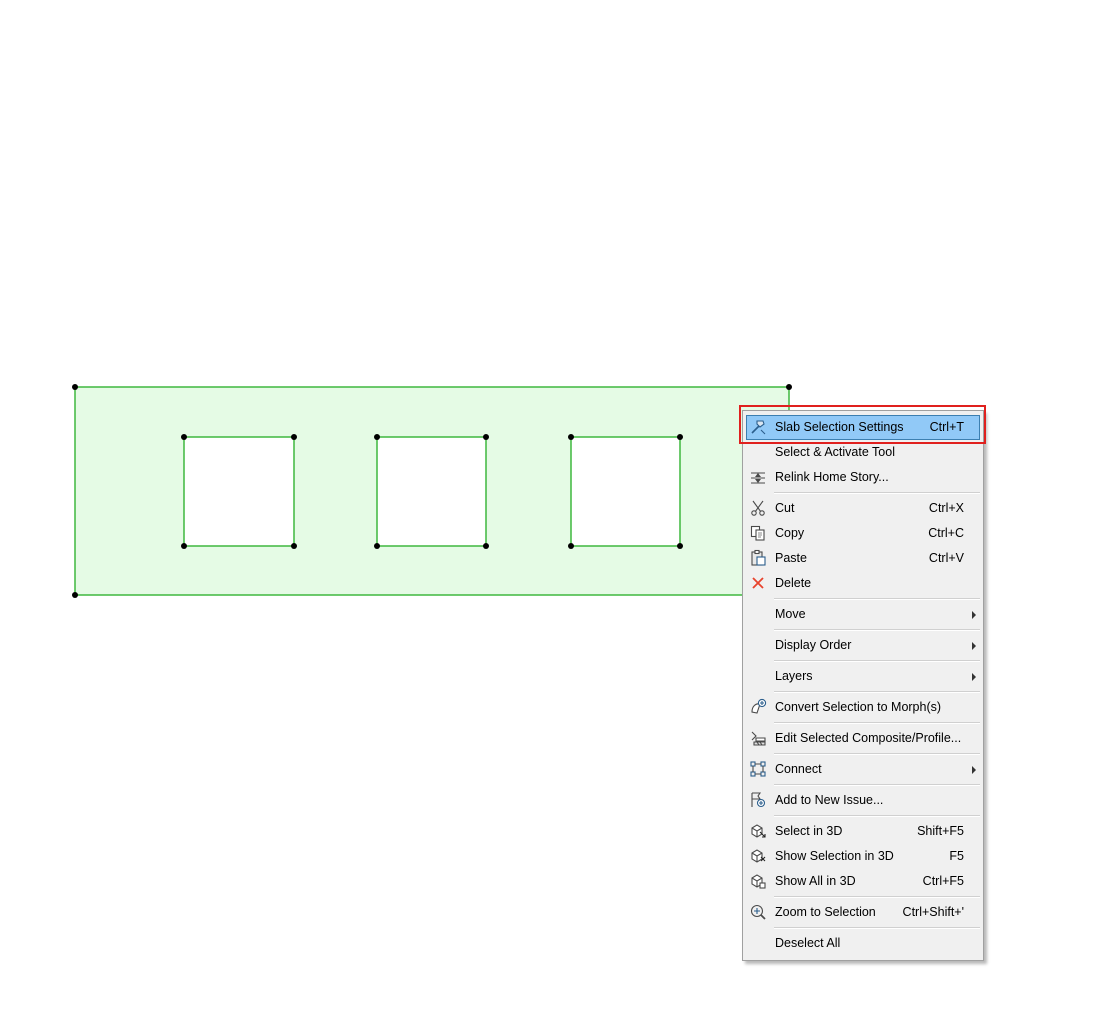  Describe the element at coordinates (863, 614) in the screenshot. I see `menu-item-move: Move` at that location.